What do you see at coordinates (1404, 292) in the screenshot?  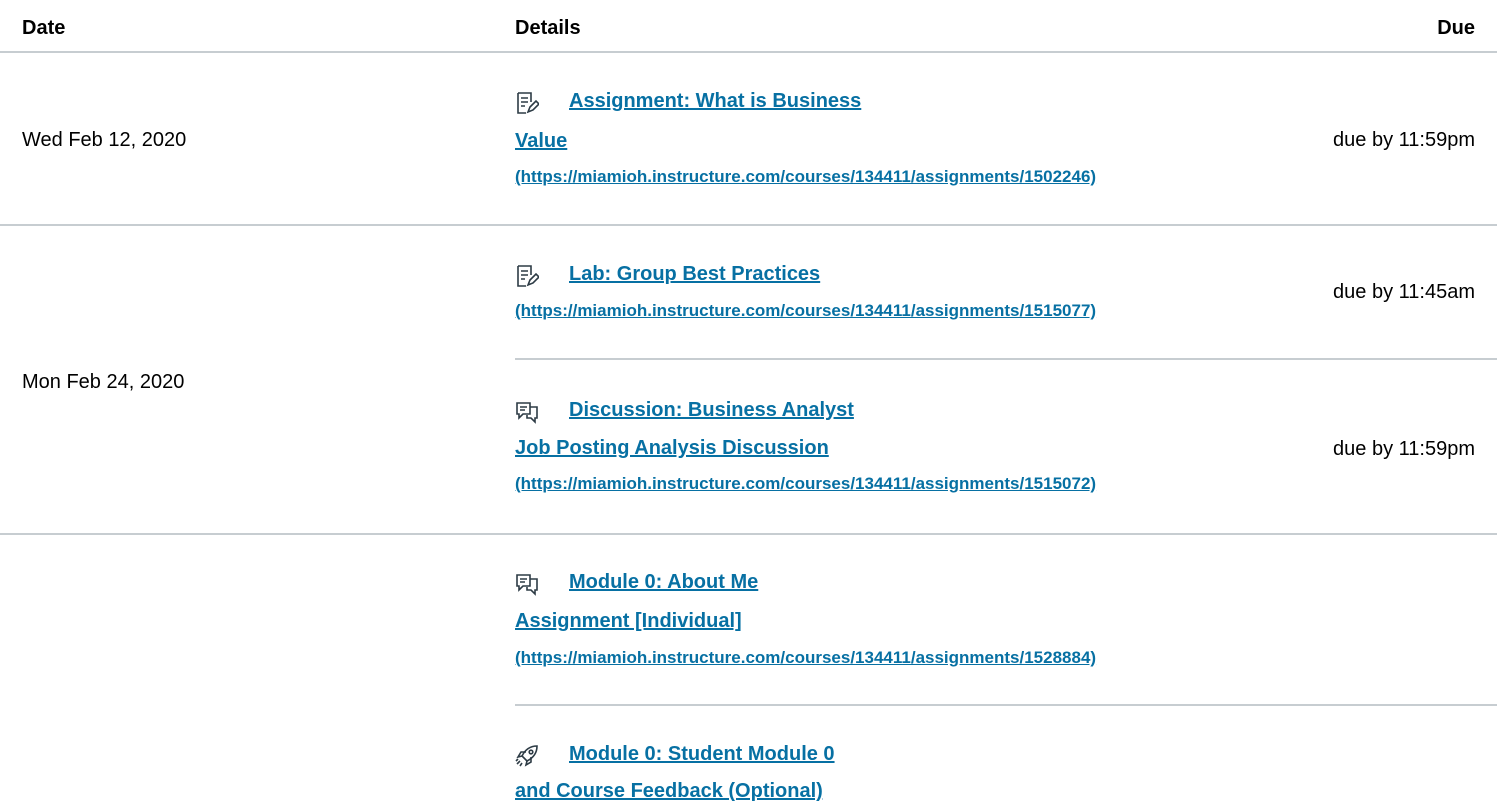 I see `due-date: due by 11:45am` at bounding box center [1404, 292].